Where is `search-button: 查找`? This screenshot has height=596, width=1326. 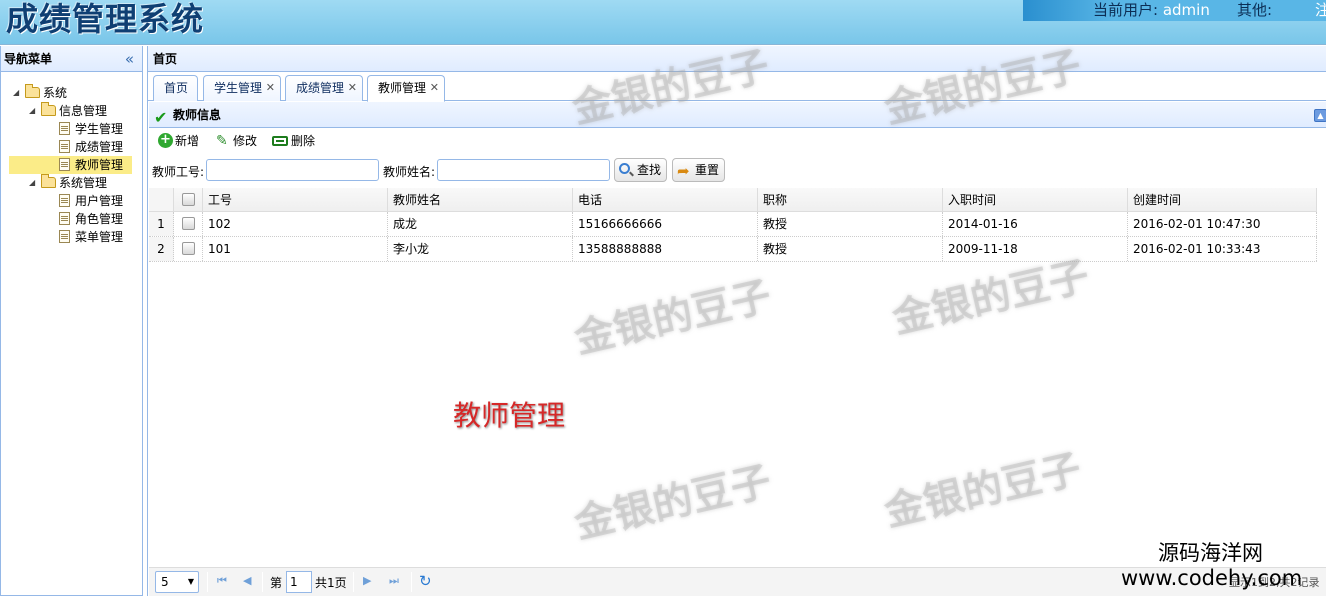 search-button: 查找 is located at coordinates (641, 170).